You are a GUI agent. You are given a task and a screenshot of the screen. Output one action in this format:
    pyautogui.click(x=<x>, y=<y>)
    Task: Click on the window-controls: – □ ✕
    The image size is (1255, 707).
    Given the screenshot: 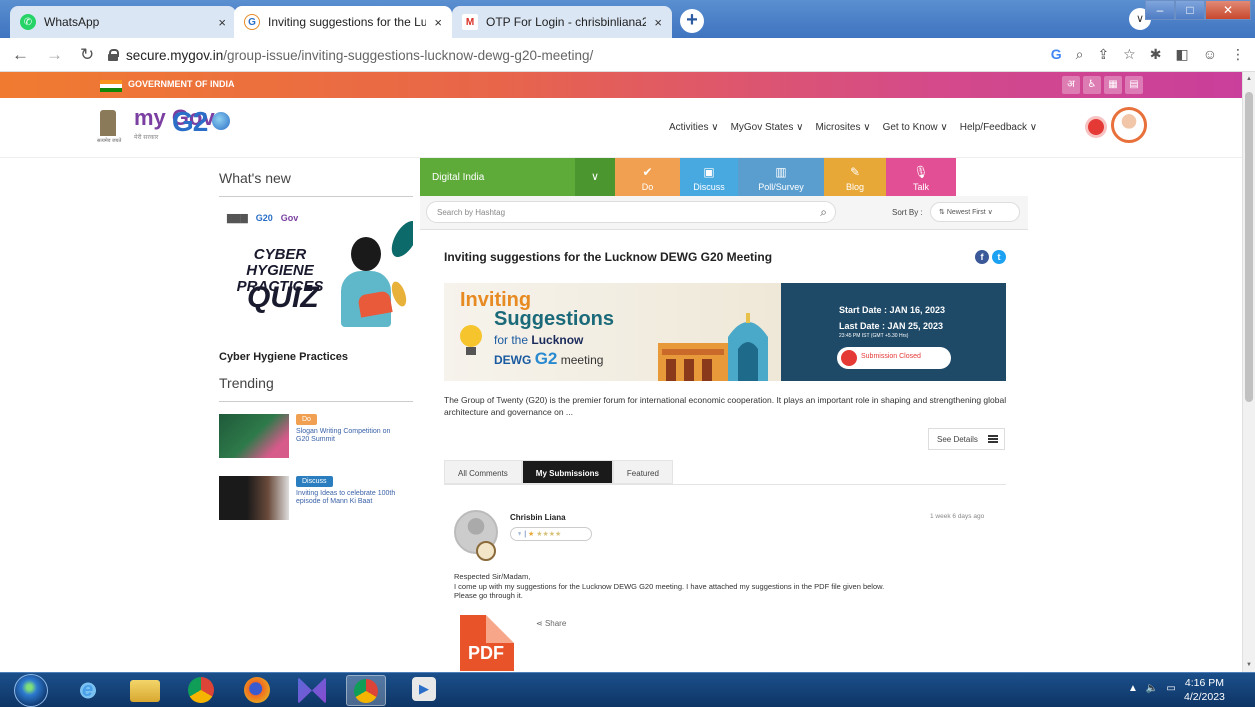 What is the action you would take?
    pyautogui.click(x=1198, y=10)
    